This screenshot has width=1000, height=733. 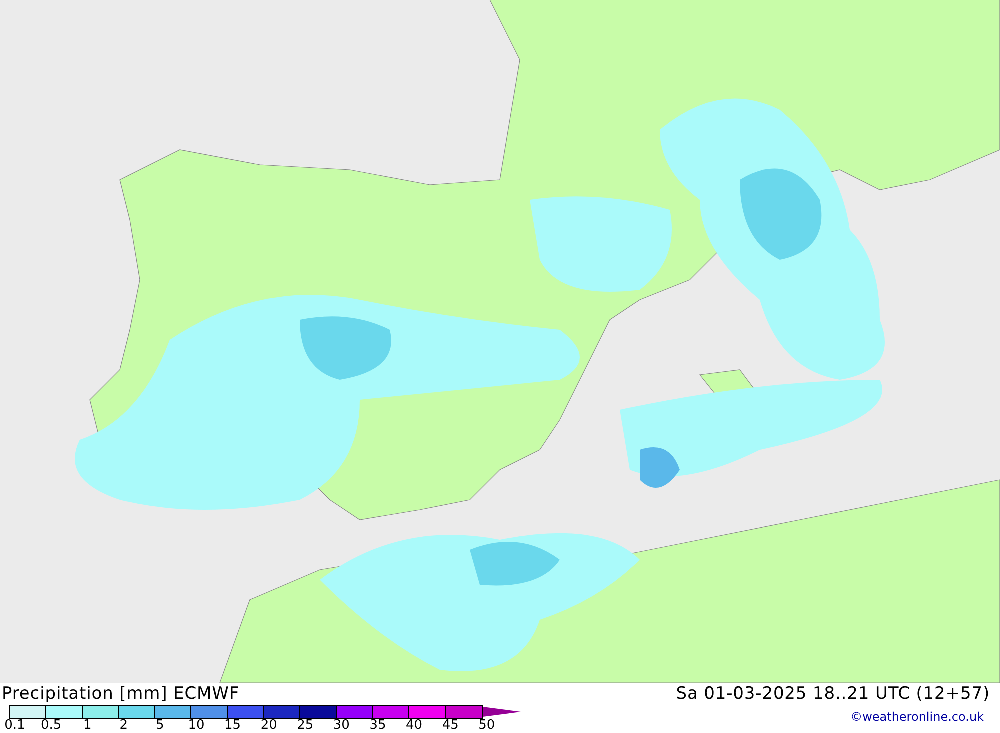 What do you see at coordinates (487, 726) in the screenshot?
I see `scale-label: 50` at bounding box center [487, 726].